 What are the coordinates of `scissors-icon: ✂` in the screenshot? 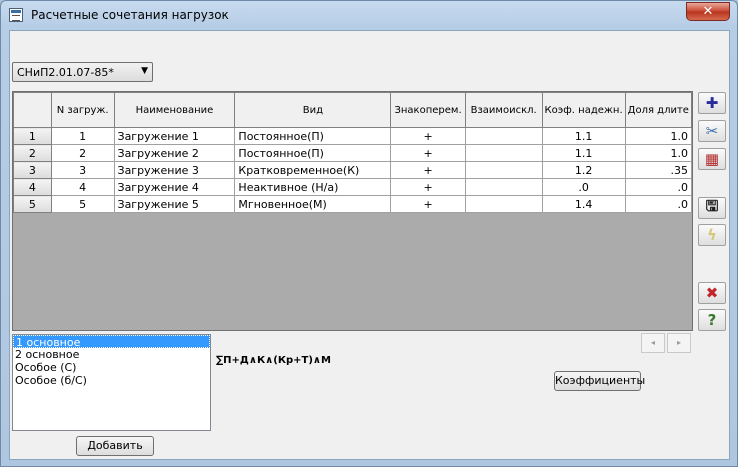 It's located at (712, 131).